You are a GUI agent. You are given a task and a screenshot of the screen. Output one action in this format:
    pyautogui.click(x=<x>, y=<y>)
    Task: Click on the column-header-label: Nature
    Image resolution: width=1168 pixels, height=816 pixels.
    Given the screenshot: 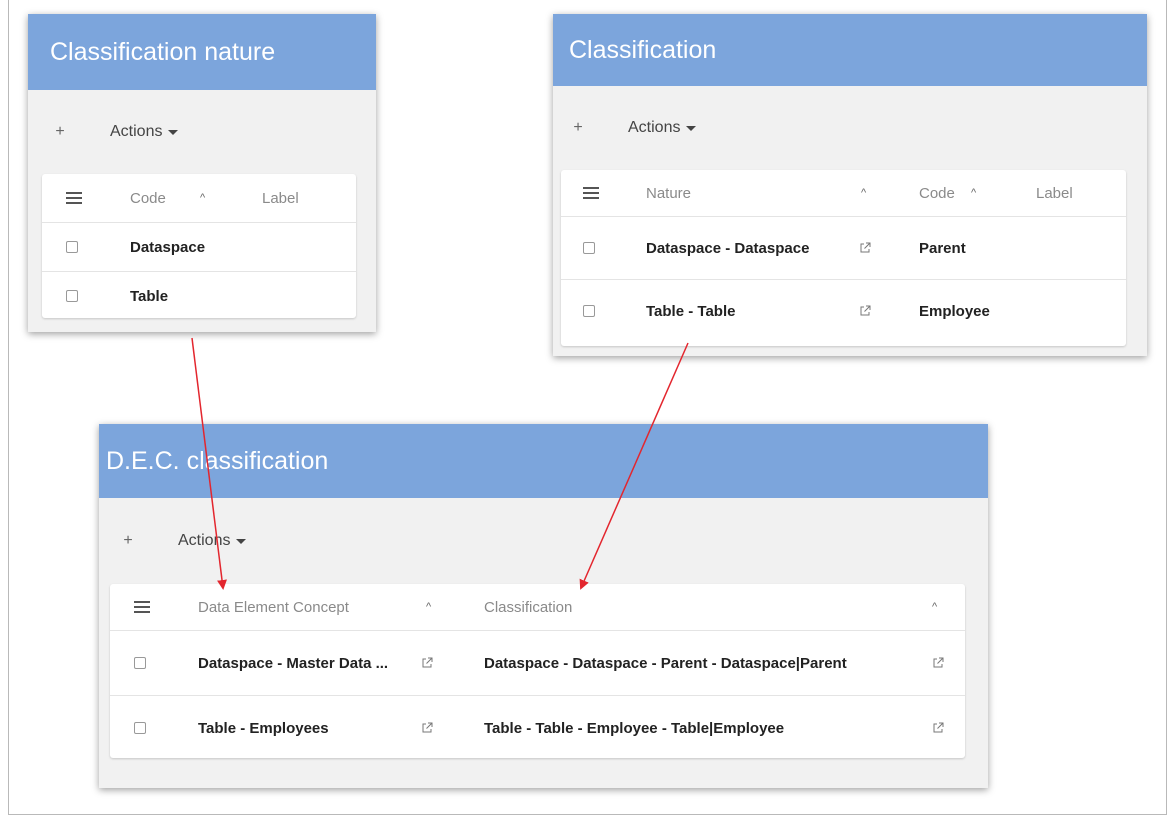 What is the action you would take?
    pyautogui.click(x=669, y=193)
    